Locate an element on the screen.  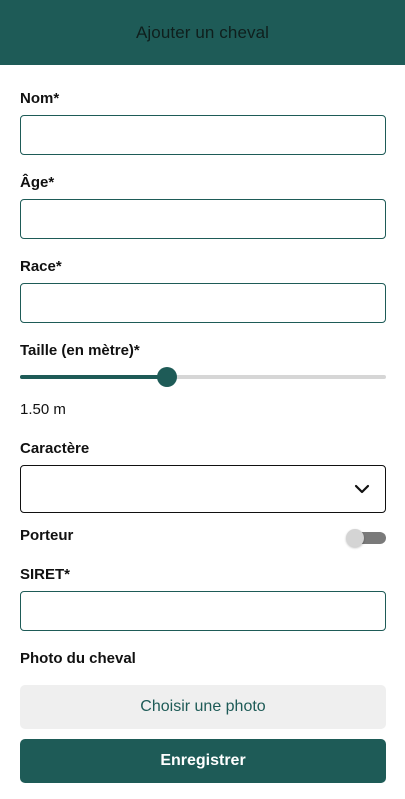
porteur-label: Porteur is located at coordinates (47, 535).